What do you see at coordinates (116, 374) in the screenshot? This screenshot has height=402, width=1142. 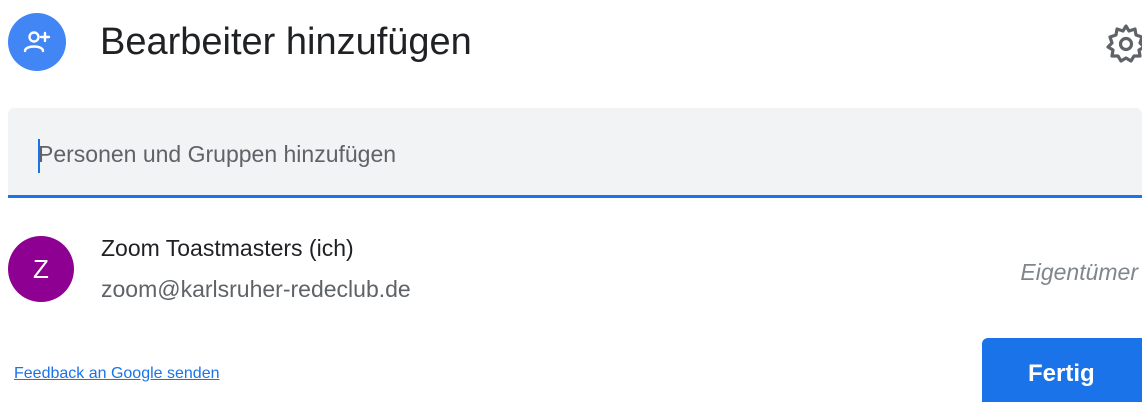 I see `feedback-link: Feedback an Google senden` at bounding box center [116, 374].